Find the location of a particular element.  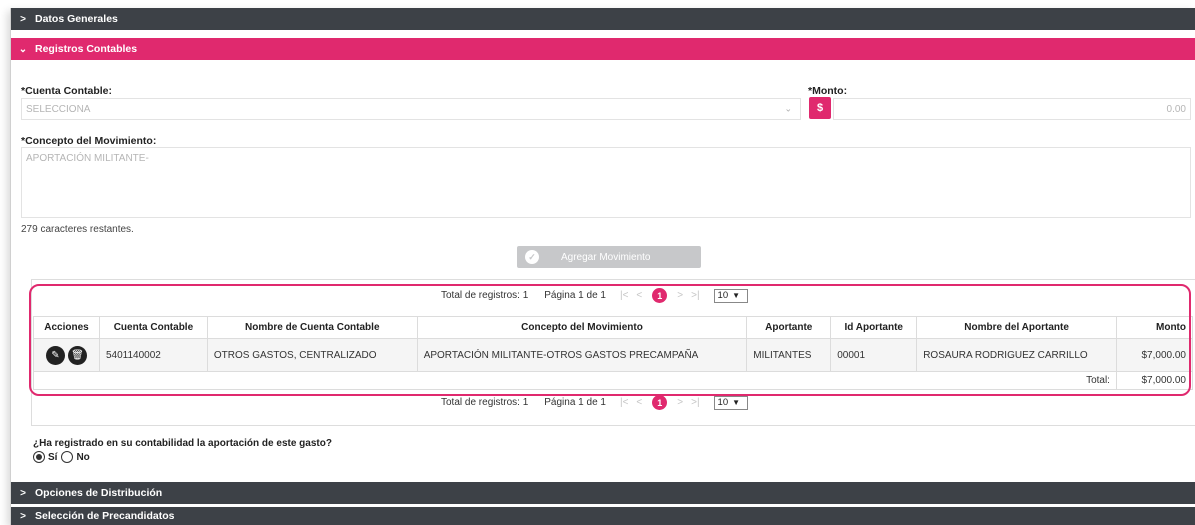

col-acciones: Acciones is located at coordinates (66, 327).